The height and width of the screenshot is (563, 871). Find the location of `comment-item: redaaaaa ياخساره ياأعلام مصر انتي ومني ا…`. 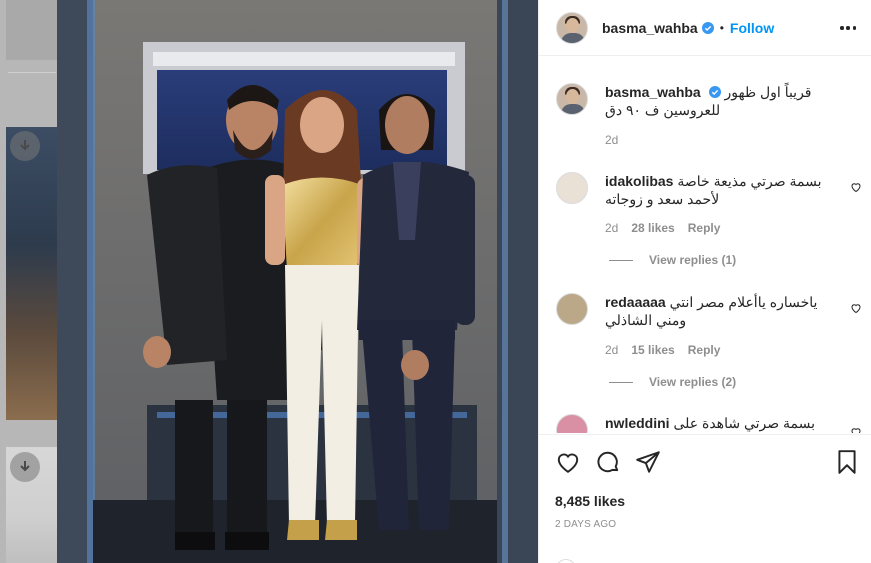

comment-item: redaaaaa ياخساره ياأعلام مصر انتي ومني ا… is located at coordinates (708, 343).